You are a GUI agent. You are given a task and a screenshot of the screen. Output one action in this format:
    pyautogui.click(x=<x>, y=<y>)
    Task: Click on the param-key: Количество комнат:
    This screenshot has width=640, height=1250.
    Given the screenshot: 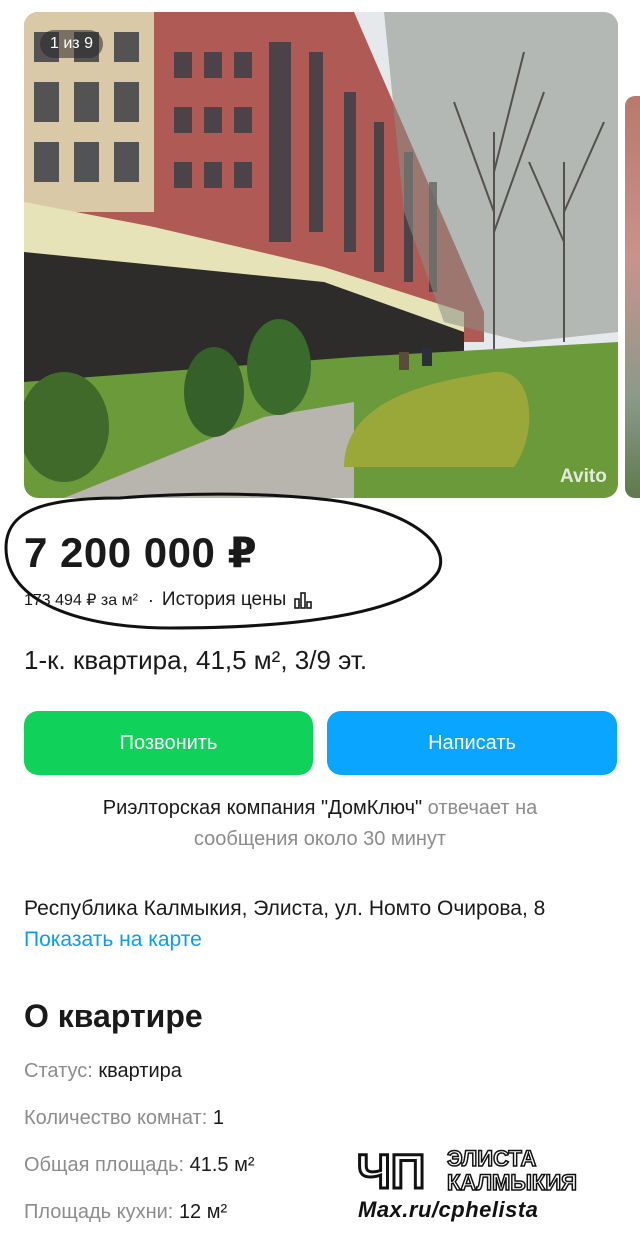 What is the action you would take?
    pyautogui.click(x=116, y=1118)
    